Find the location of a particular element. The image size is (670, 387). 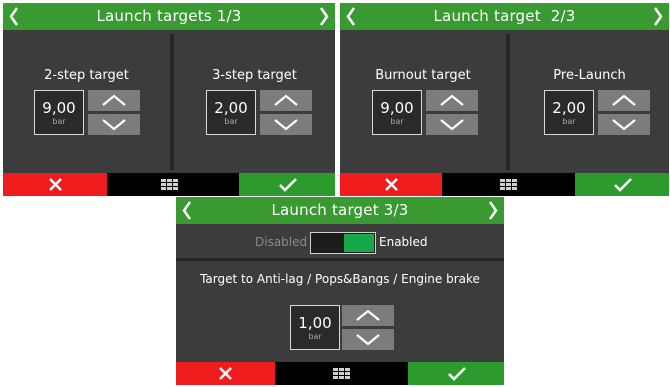

title-bar: Launch targets 1/3 is located at coordinates (169, 16).